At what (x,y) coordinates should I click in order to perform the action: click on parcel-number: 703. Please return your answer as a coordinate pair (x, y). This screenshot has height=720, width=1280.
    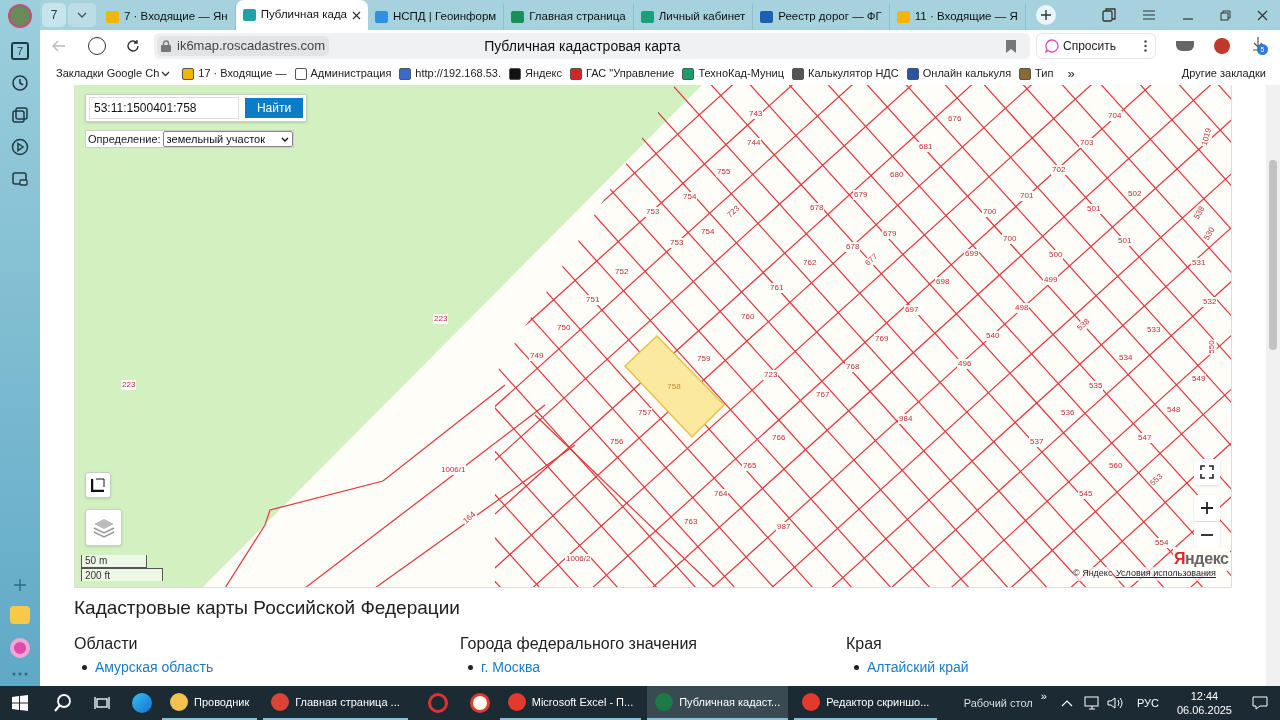
    Looking at the image, I should click on (1087, 143).